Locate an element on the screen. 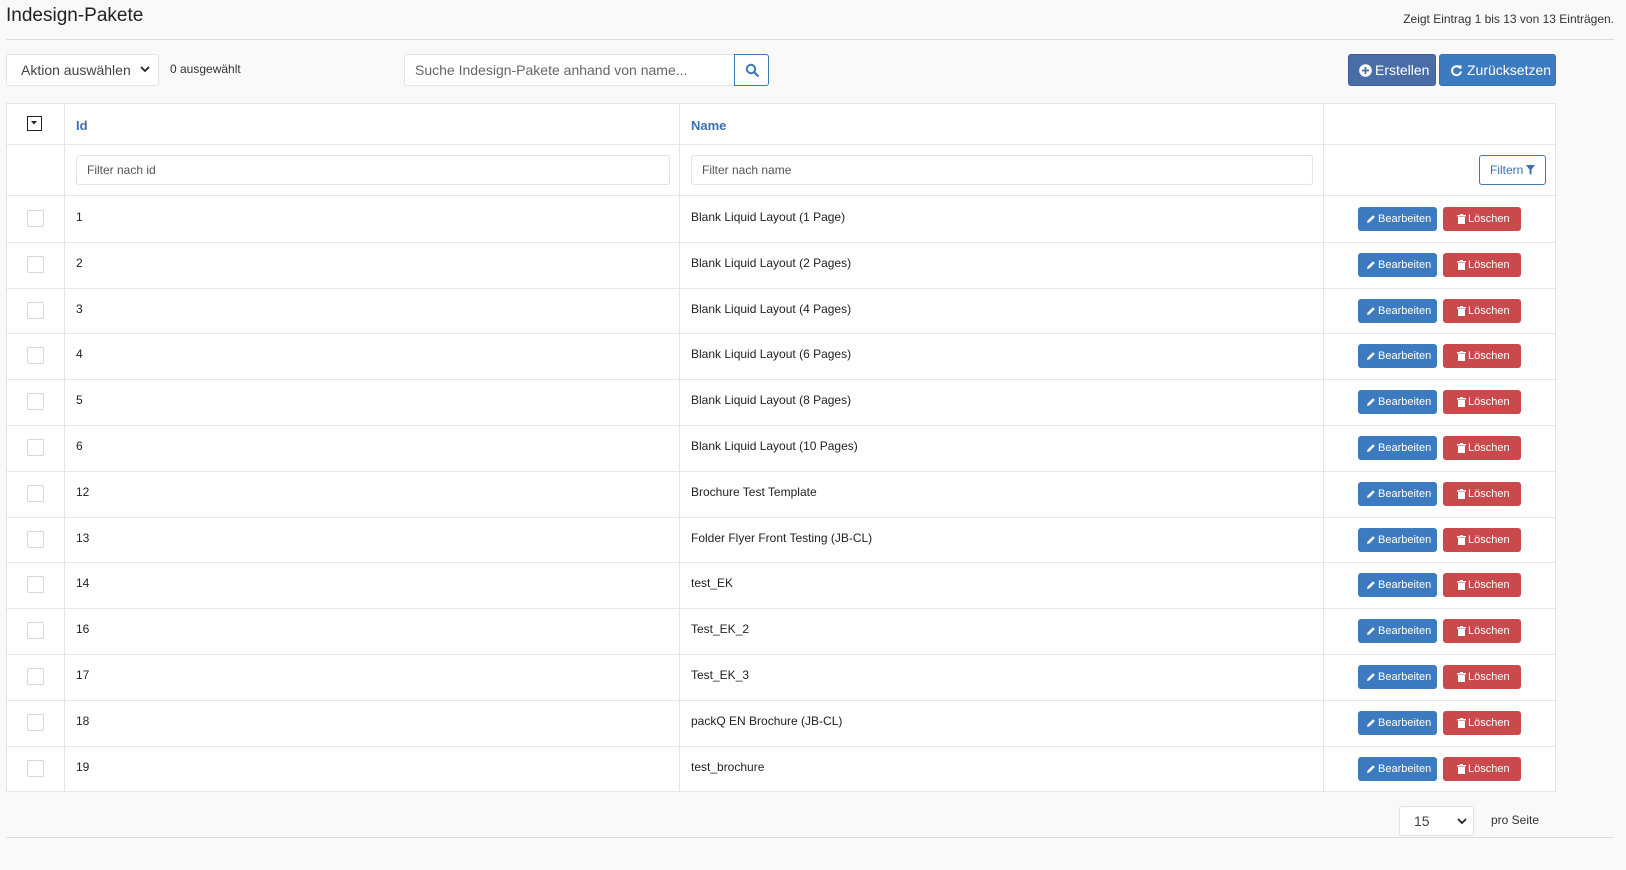 The width and height of the screenshot is (1626, 870). cell-name: Blank Liquid Layout (8 Pages) is located at coordinates (771, 400).